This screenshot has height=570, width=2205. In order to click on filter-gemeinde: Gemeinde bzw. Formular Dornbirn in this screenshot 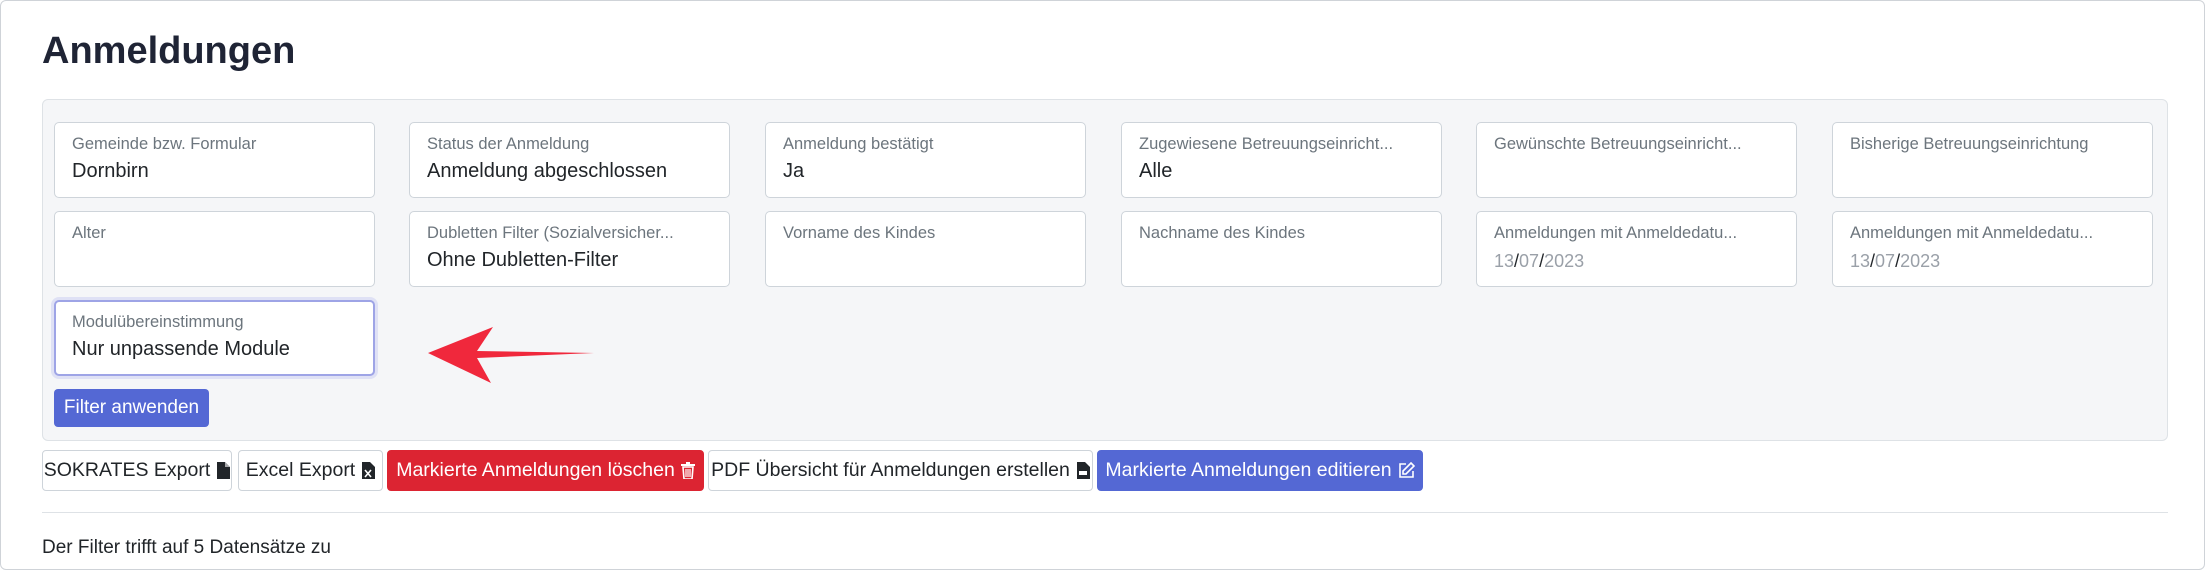, I will do `click(214, 160)`.